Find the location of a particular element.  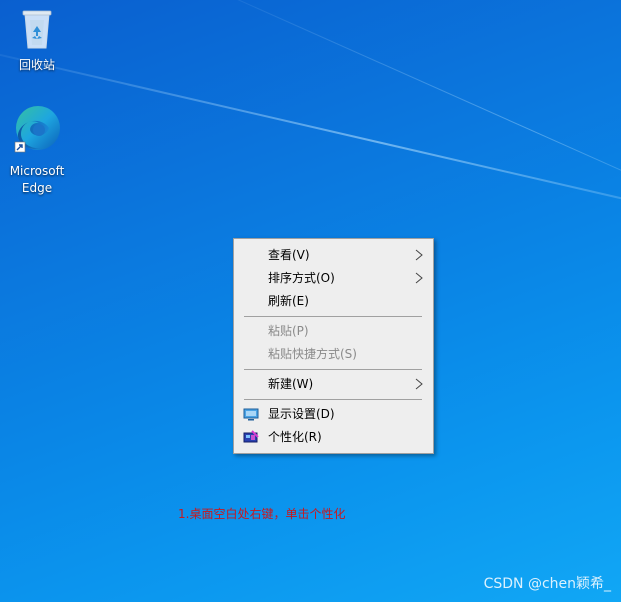

menu-item-new: 新建(W) is located at coordinates (333, 384).